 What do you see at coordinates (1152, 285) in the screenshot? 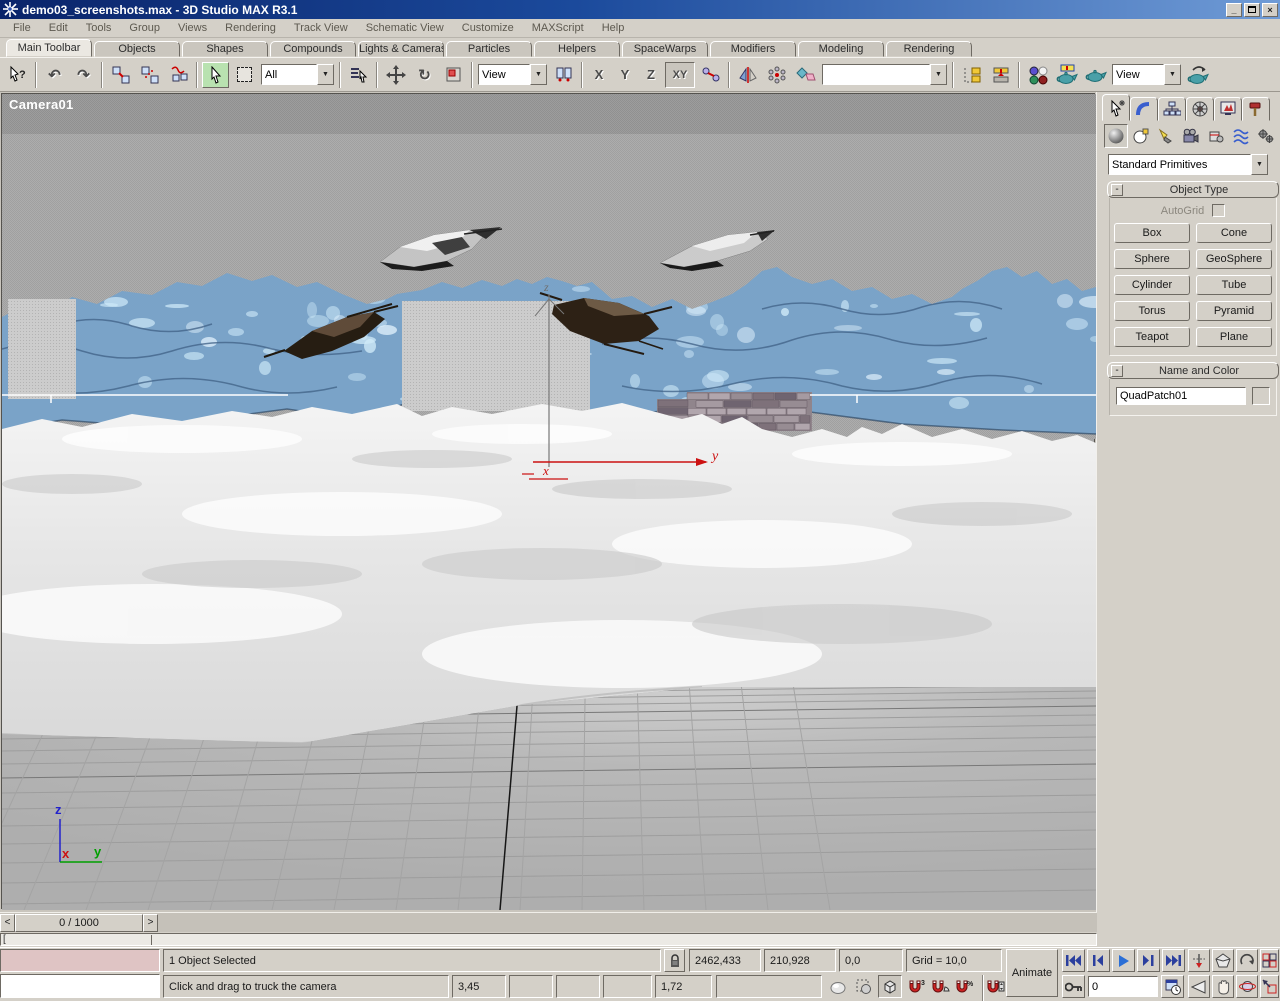
I see `cylinder-button: Cylinder` at bounding box center [1152, 285].